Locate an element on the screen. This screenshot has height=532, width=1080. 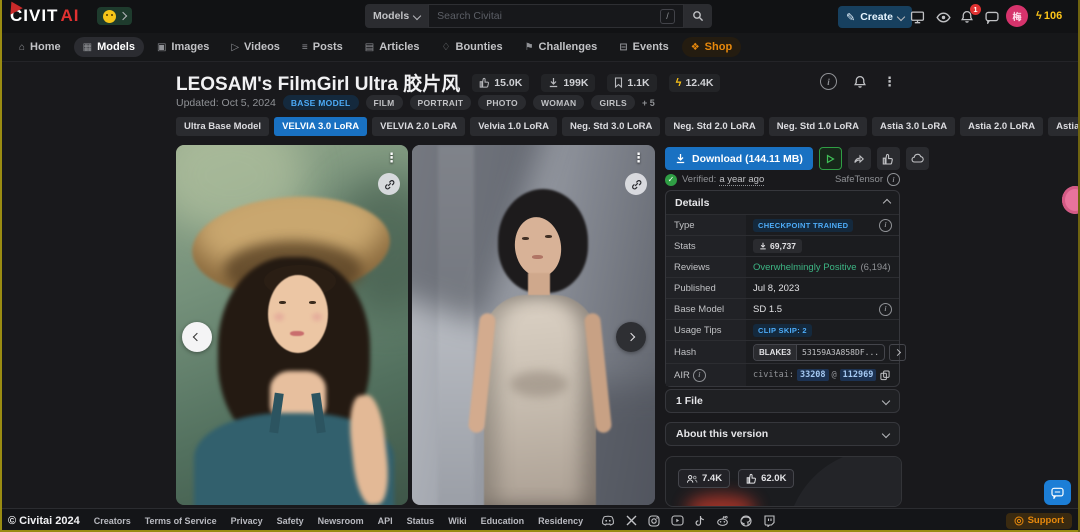
footer-link-status: Status is located at coordinates (421, 521).